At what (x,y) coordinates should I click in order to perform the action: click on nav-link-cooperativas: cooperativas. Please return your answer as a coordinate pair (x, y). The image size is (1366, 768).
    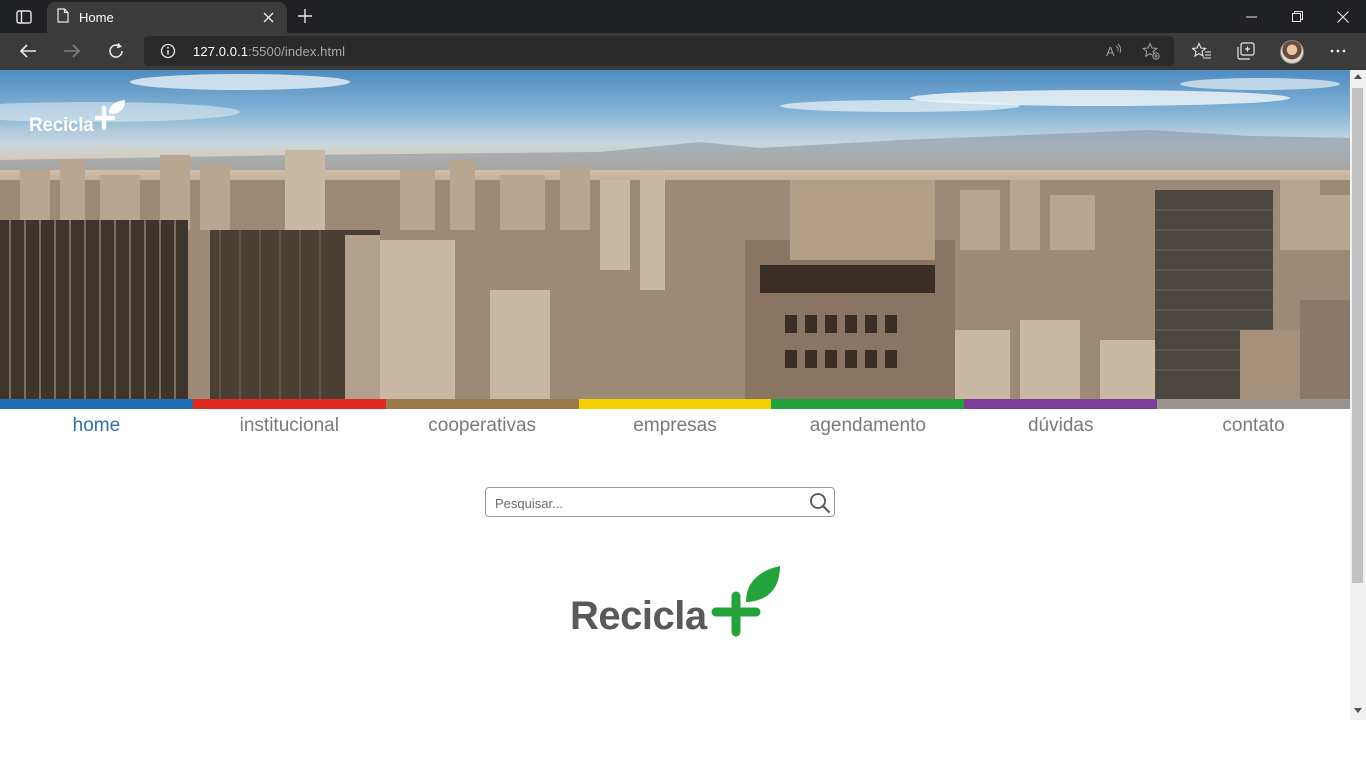
    Looking at the image, I should click on (482, 426).